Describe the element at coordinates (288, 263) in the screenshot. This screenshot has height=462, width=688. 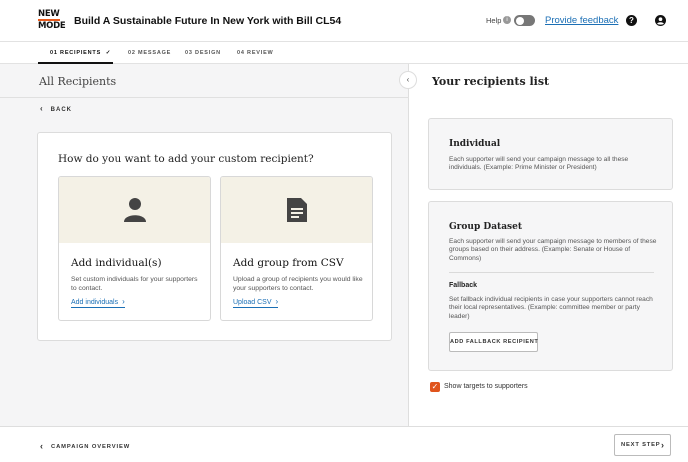
I see `option-title: Add group from CSV` at that location.